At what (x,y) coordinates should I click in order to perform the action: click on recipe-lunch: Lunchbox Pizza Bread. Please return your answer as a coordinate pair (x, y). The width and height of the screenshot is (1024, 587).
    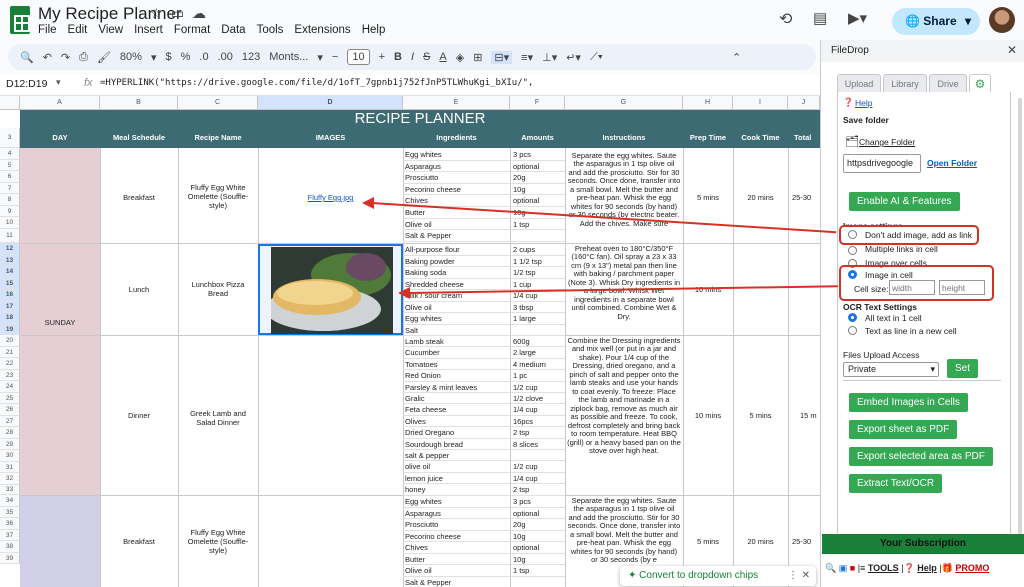
    Looking at the image, I should click on (218, 289).